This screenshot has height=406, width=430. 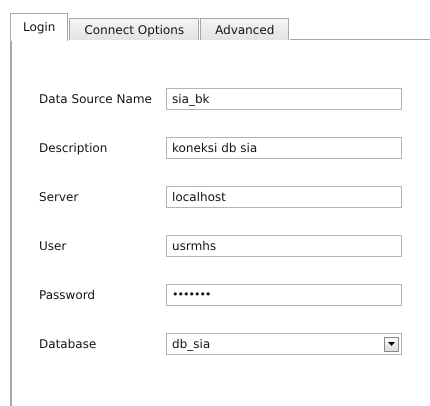 What do you see at coordinates (68, 344) in the screenshot?
I see `field-label: Database` at bounding box center [68, 344].